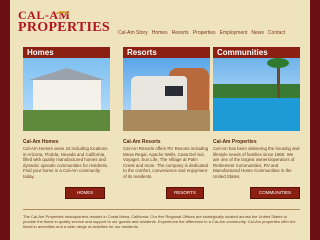  Describe the element at coordinates (276, 33) in the screenshot. I see `nav-contact: Contact` at that location.